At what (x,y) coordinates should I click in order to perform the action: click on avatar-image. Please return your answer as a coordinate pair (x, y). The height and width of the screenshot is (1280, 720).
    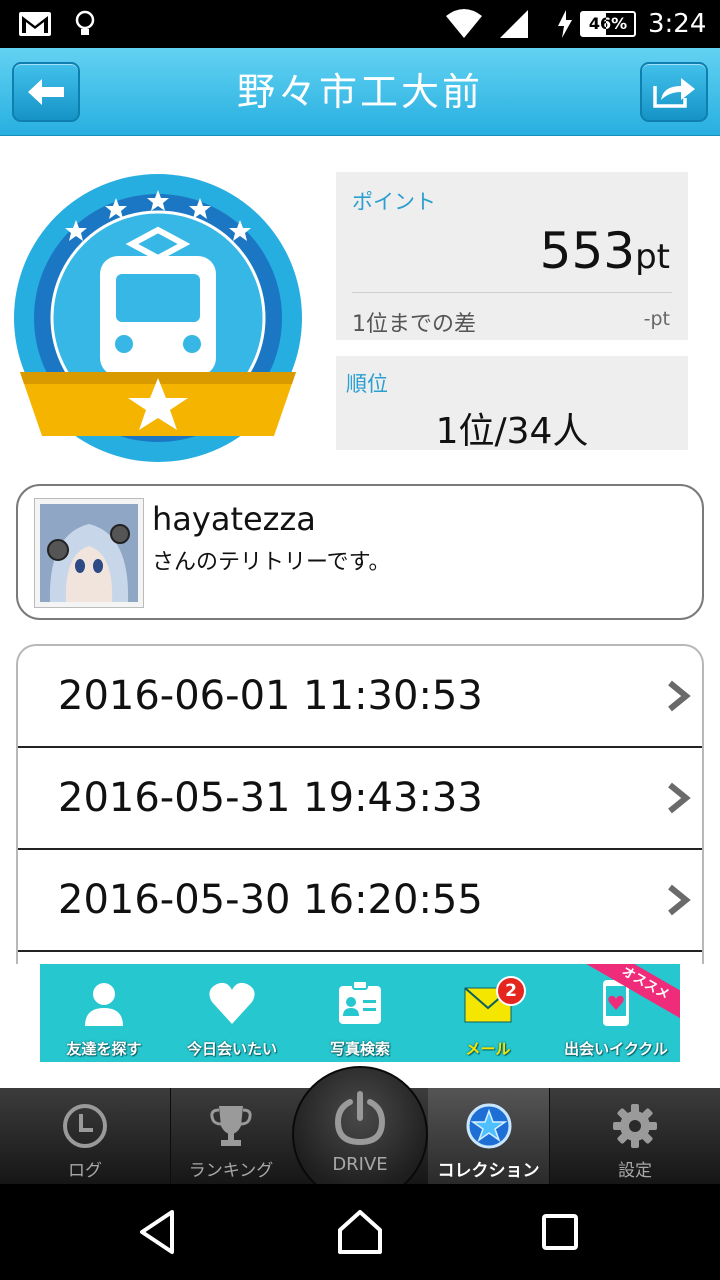
    Looking at the image, I should click on (89, 553).